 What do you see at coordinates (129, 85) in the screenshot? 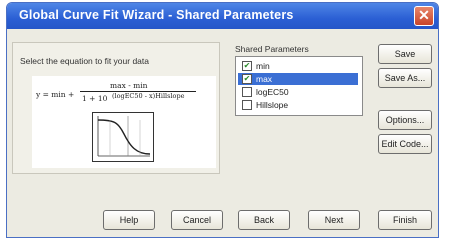
I see `equation-numerator: max - min` at bounding box center [129, 85].